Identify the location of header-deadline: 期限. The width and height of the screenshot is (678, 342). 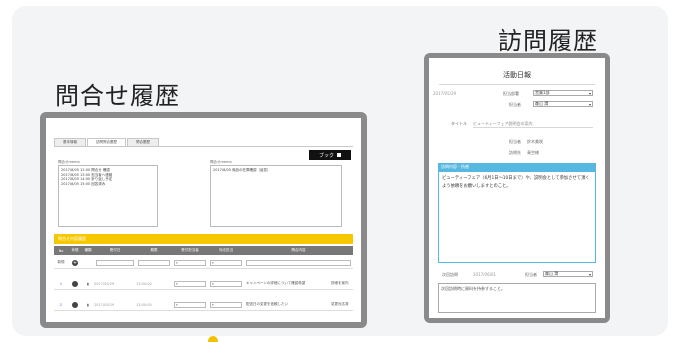
(154, 250).